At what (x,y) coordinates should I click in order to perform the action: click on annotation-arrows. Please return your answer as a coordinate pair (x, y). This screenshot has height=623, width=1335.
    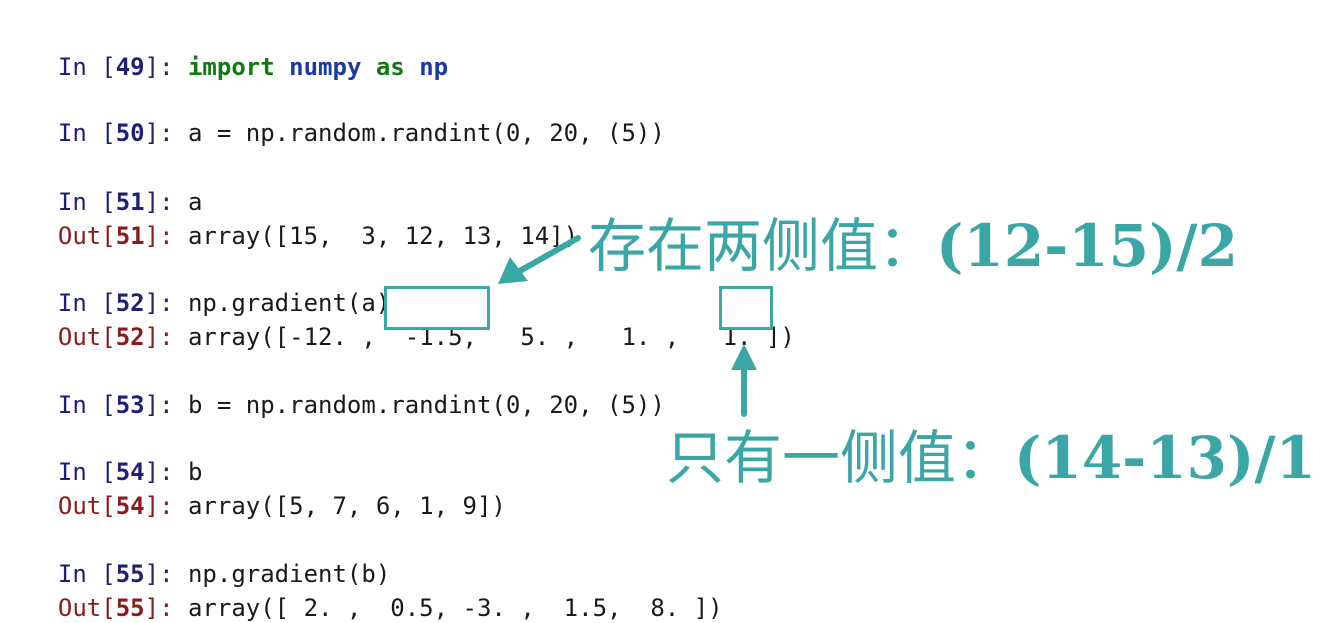
    Looking at the image, I should click on (627, 326).